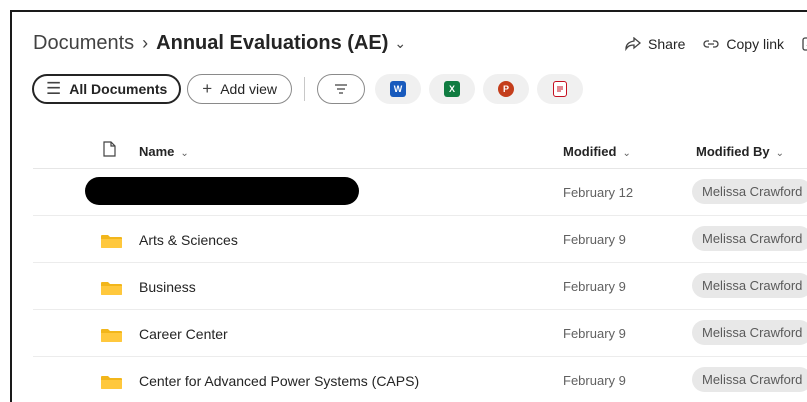 This screenshot has width=807, height=402. What do you see at coordinates (711, 44) in the screenshot?
I see `link-icon` at bounding box center [711, 44].